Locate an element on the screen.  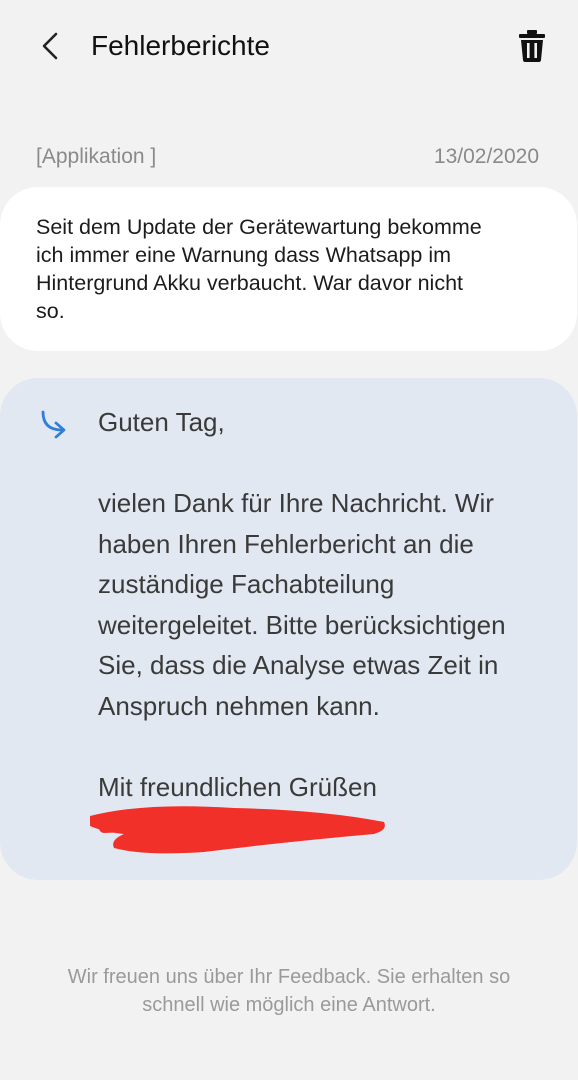
delete-button is located at coordinates (532, 46).